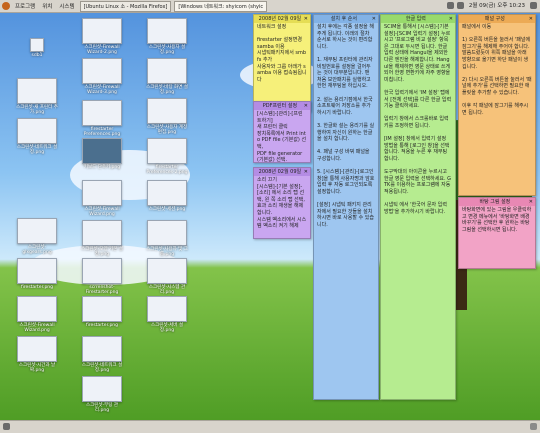 The height and width of the screenshot is (433, 540). Describe the element at coordinates (125, 6) in the screenshot. I see `task-firefox: [Ubuntu Linux 소 - Mozilla Firefox]` at that location.